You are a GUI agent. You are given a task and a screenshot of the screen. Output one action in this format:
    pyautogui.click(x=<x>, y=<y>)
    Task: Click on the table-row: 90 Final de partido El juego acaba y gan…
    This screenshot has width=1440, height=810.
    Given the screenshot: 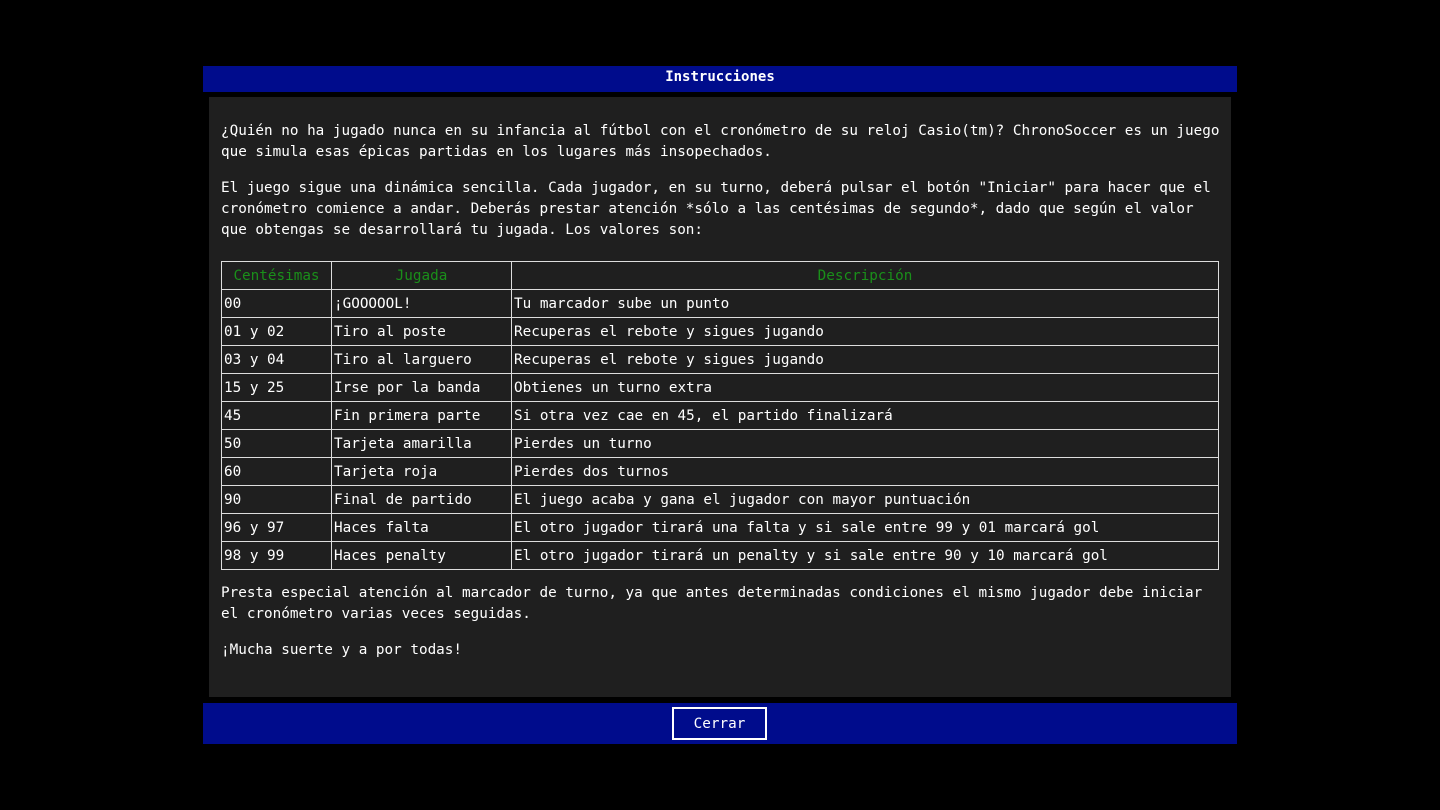 What is the action you would take?
    pyautogui.click(x=720, y=499)
    